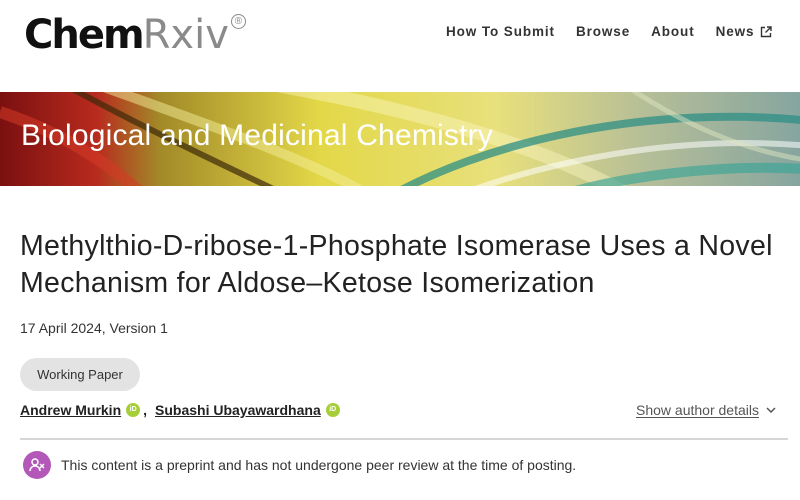 The image size is (800, 500). Describe the element at coordinates (84, 35) in the screenshot. I see `logo-chem-text: Chem` at that location.